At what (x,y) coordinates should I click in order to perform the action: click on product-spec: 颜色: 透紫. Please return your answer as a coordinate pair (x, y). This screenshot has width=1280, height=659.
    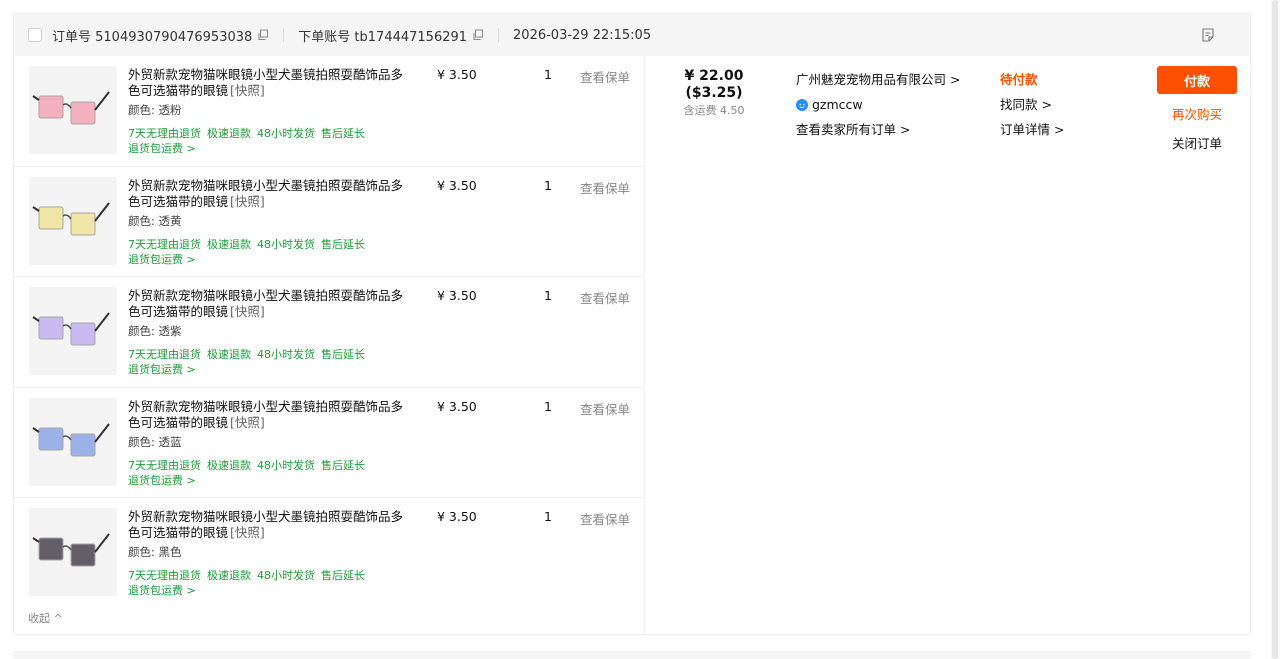
    Looking at the image, I should click on (155, 331).